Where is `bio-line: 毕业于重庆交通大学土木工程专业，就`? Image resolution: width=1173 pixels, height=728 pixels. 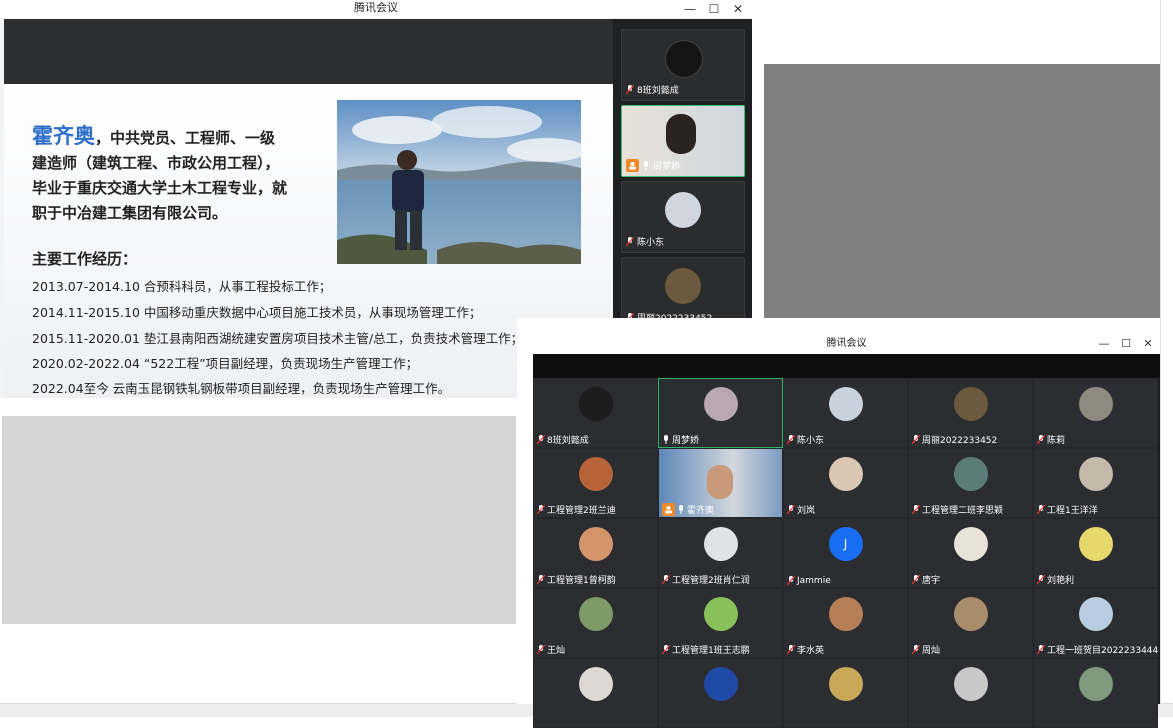 bio-line: 毕业于重庆交通大学土木工程专业，就 is located at coordinates (160, 188).